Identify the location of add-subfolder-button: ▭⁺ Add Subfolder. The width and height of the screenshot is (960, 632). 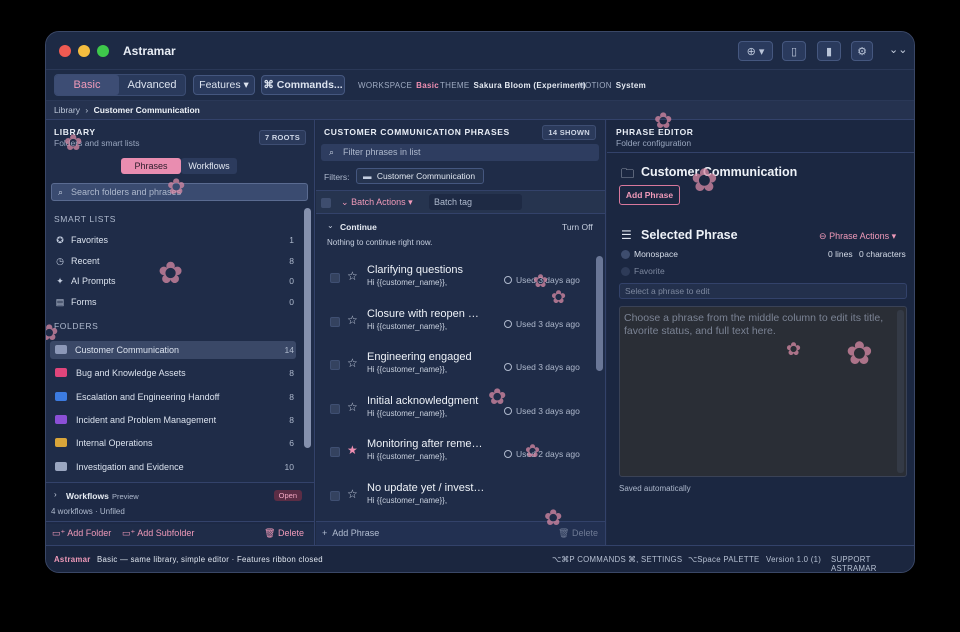
(158, 533).